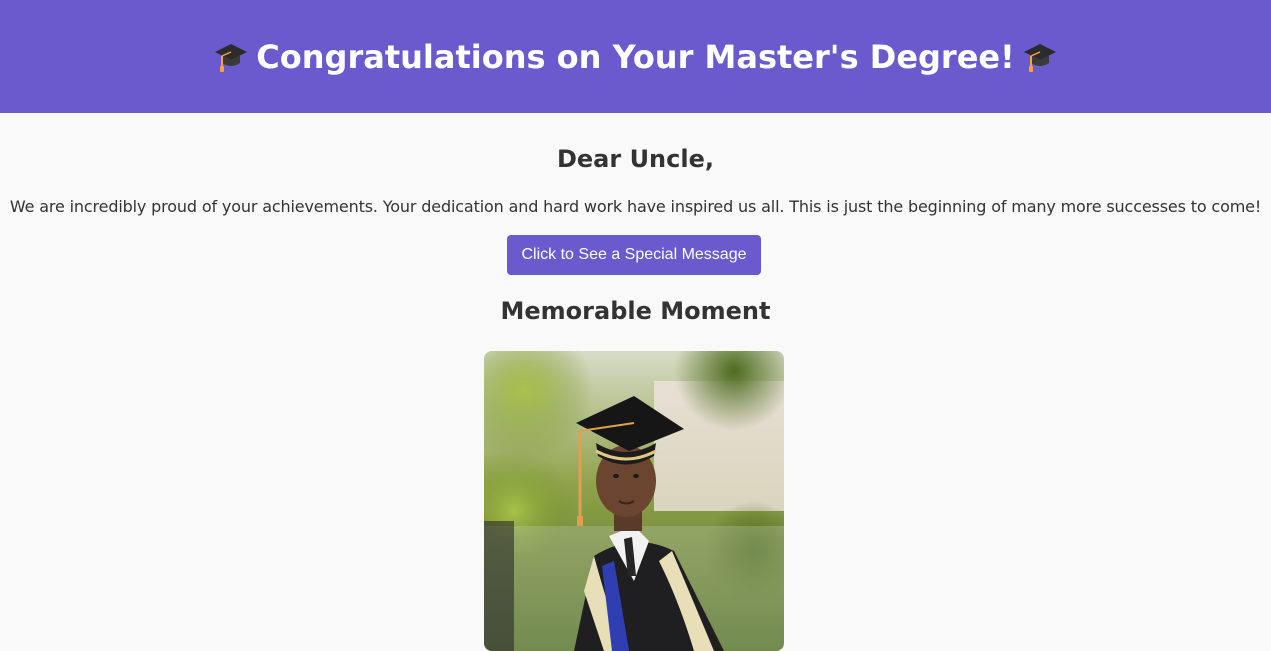  I want to click on greeting-heading: Dear Uncle,, so click(635, 159).